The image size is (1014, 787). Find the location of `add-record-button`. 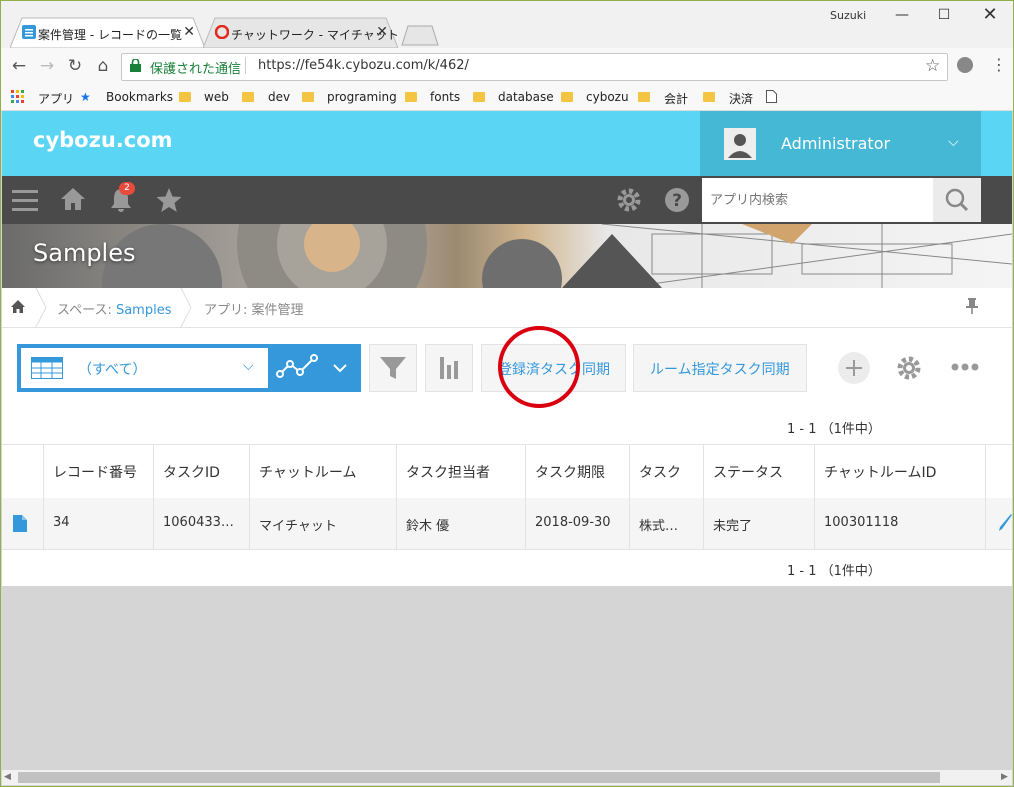

add-record-button is located at coordinates (854, 368).